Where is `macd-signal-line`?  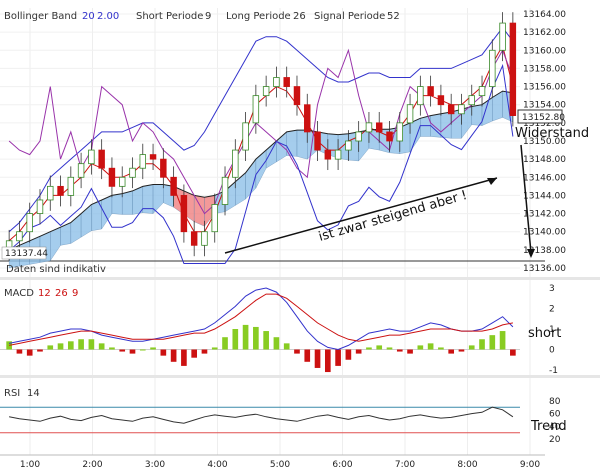
macd-signal-line is located at coordinates (261, 319).